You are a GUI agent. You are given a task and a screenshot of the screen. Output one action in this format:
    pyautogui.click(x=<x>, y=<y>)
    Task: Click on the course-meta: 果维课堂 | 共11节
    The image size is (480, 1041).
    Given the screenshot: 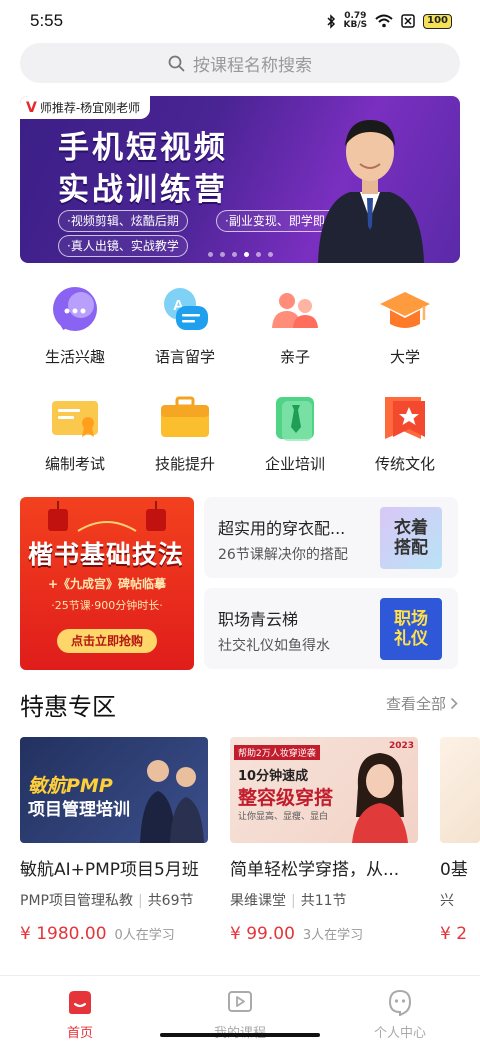 What is the action you would take?
    pyautogui.click(x=324, y=900)
    